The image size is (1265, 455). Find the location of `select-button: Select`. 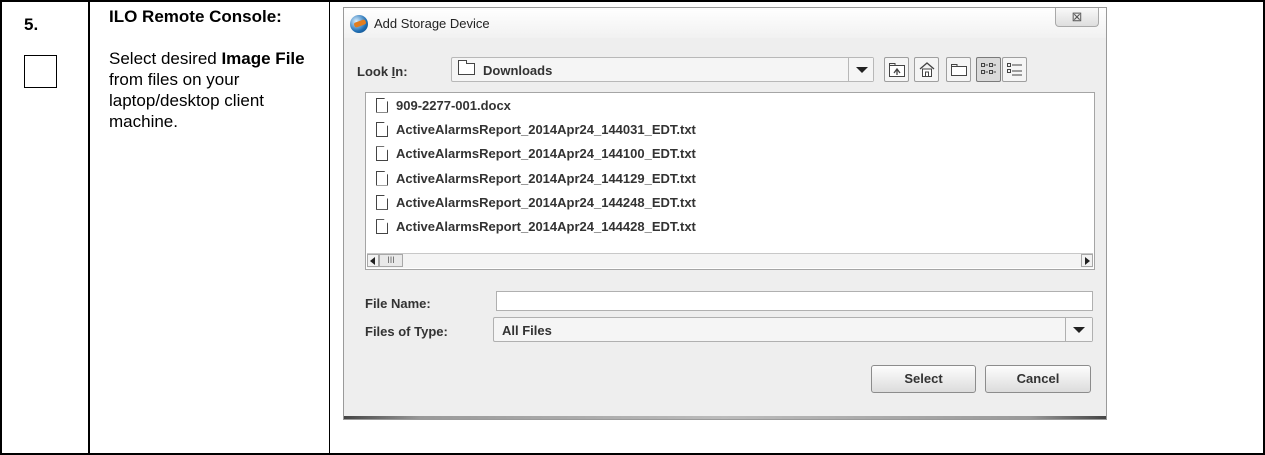

select-button: Select is located at coordinates (923, 379).